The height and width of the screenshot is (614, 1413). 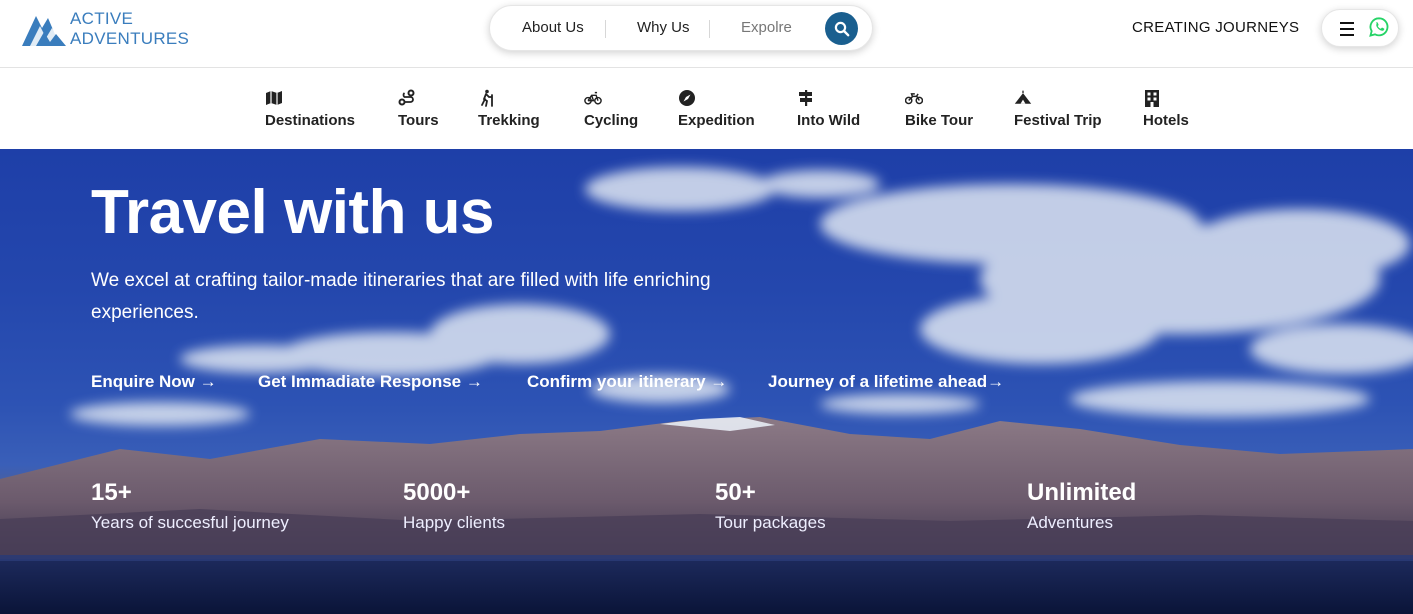 What do you see at coordinates (487, 98) in the screenshot?
I see `hiker-icon` at bounding box center [487, 98].